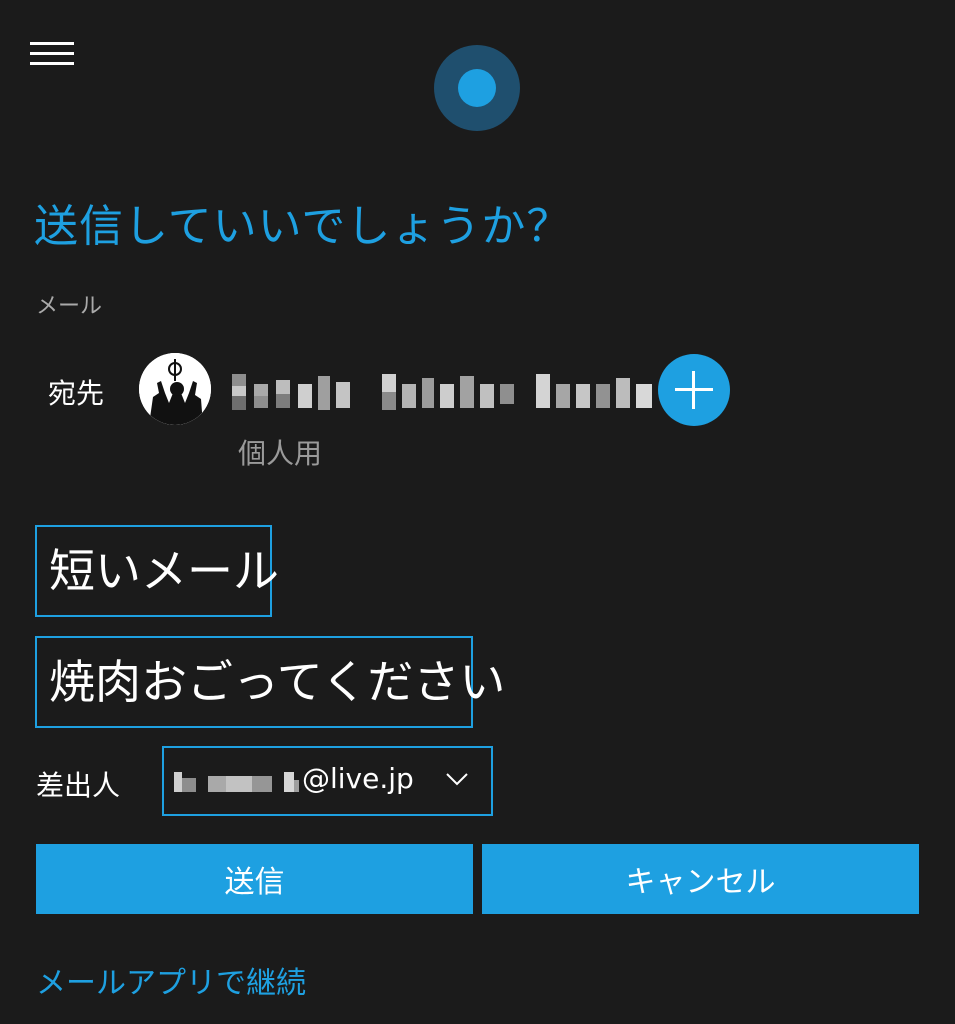 The width and height of the screenshot is (955, 1024). I want to click on contact-avatar, so click(175, 389).